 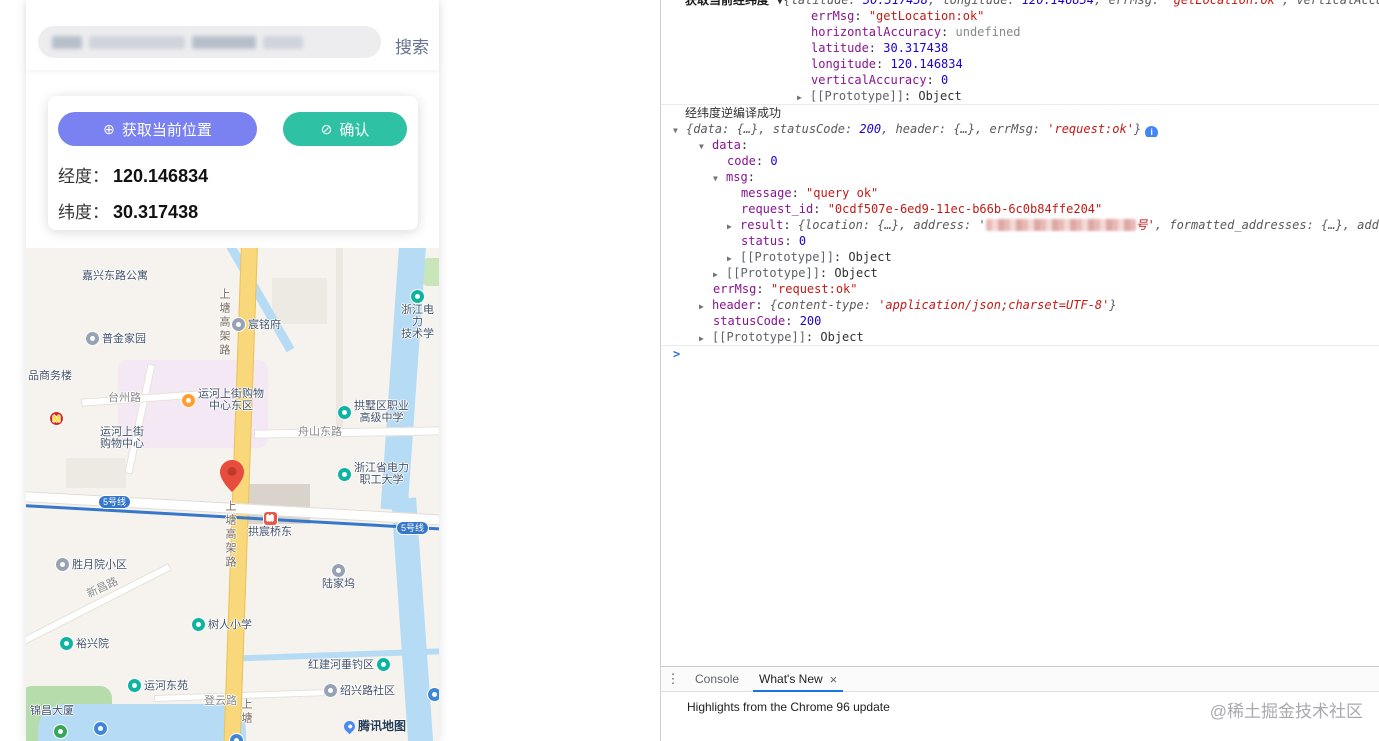 I want to click on map-label-text: 树人小学, so click(x=230, y=624).